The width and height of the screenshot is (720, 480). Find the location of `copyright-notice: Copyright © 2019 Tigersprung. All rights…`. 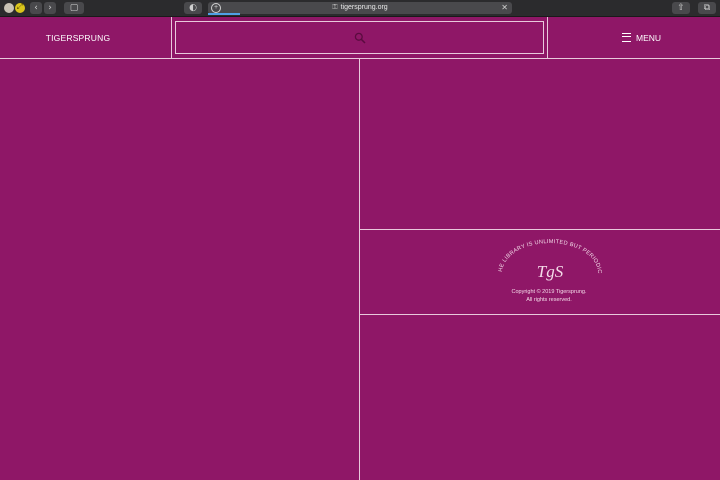

copyright-notice: Copyright © 2019 Tigersprung. All rights… is located at coordinates (540, 296).